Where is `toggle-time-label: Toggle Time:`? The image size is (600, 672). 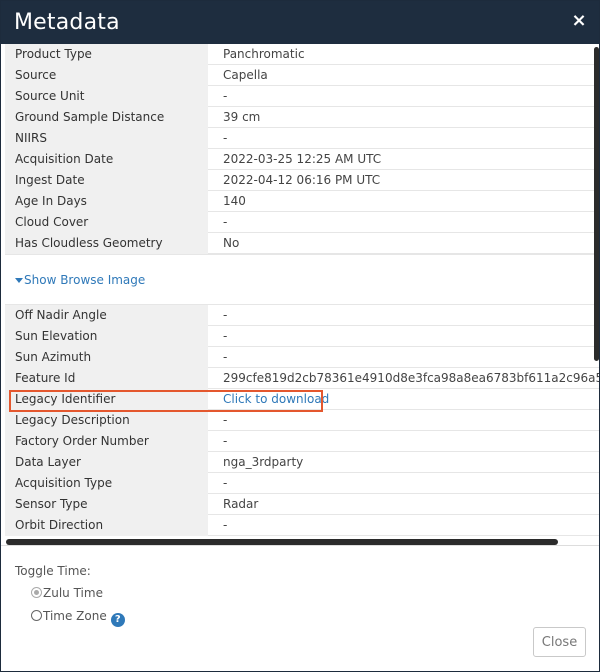
toggle-time-label: Toggle Time: is located at coordinates (53, 571).